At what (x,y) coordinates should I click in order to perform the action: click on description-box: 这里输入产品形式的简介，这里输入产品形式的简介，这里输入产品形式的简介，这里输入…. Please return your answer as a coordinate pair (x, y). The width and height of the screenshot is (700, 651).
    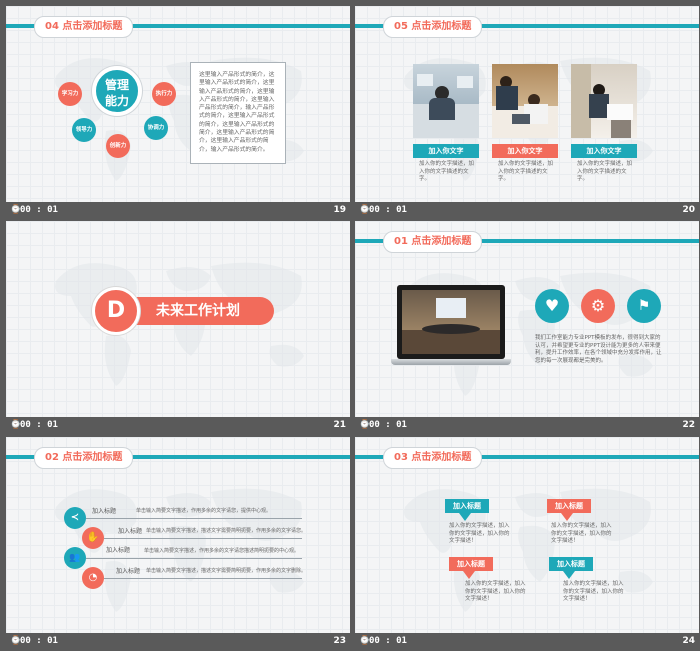
    Looking at the image, I should click on (238, 113).